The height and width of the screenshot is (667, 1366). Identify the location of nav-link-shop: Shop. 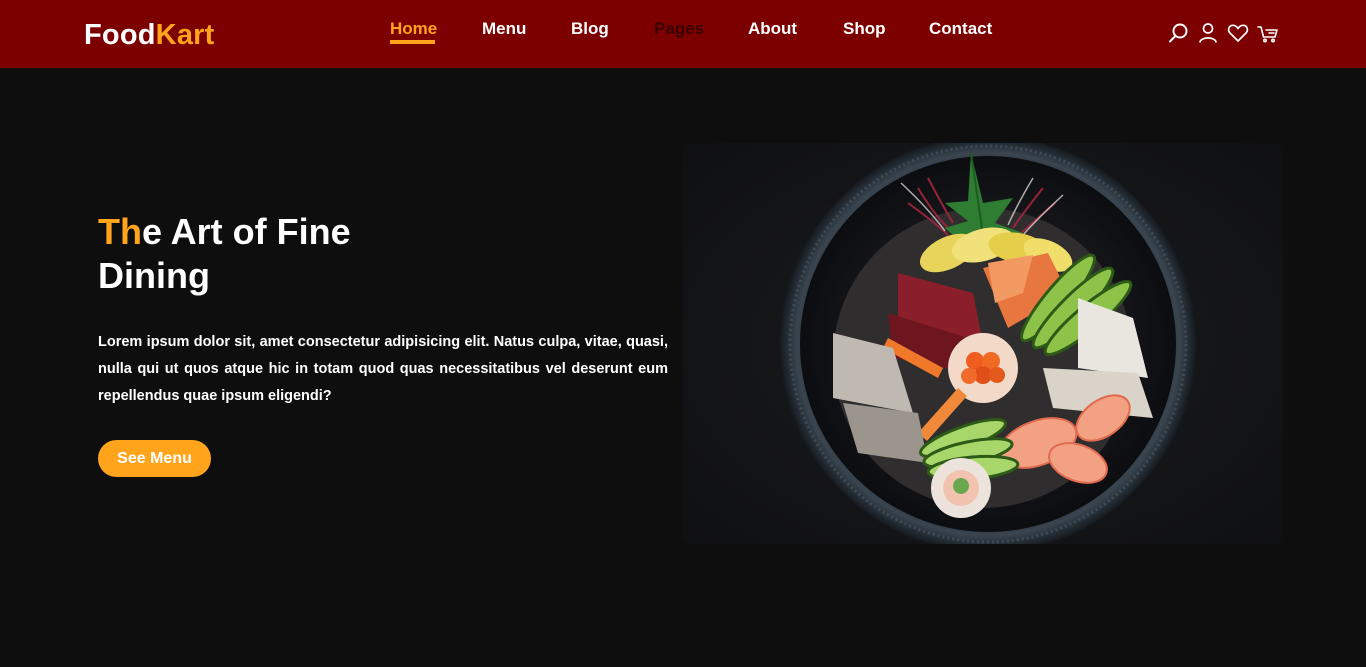
(864, 29).